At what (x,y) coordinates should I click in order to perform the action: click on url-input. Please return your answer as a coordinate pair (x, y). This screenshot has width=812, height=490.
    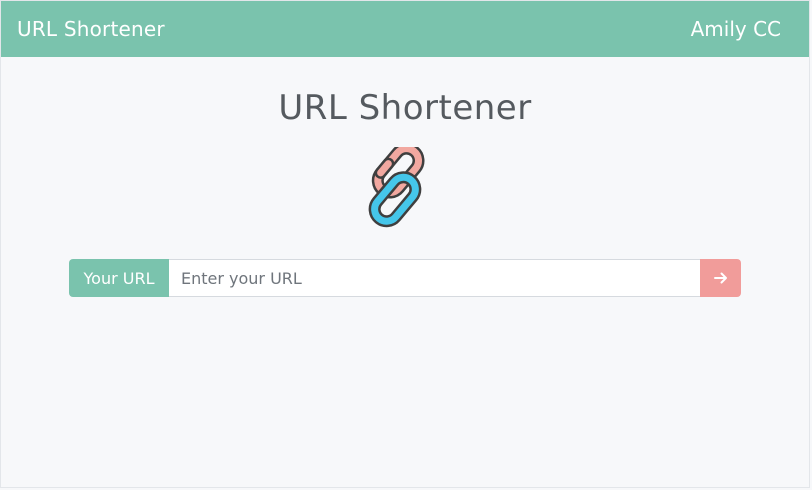
    Looking at the image, I should click on (434, 278).